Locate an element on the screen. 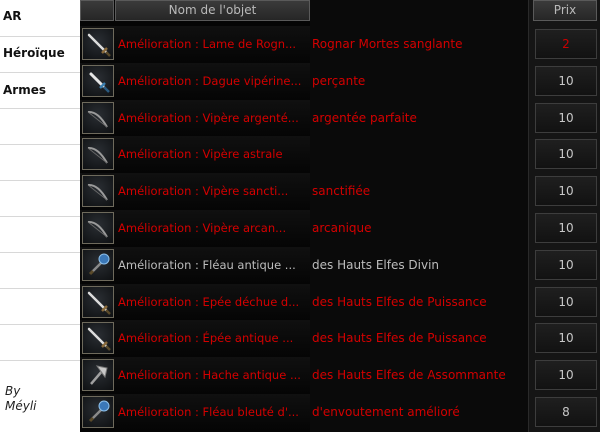 This screenshot has height=432, width=600. item-name-full-continuation: des Hauts Elfes de Assommante is located at coordinates (409, 375).